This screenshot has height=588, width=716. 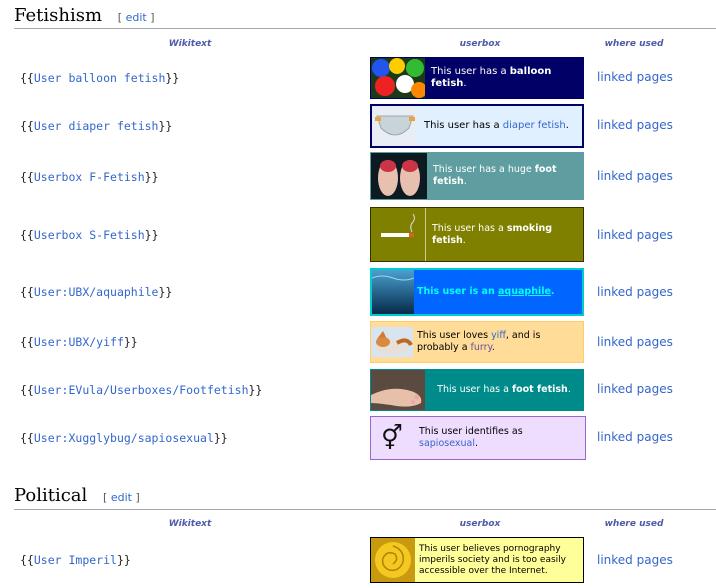 I want to click on template-link: User:EVula/Userboxes/Footfetish, so click(x=141, y=390).